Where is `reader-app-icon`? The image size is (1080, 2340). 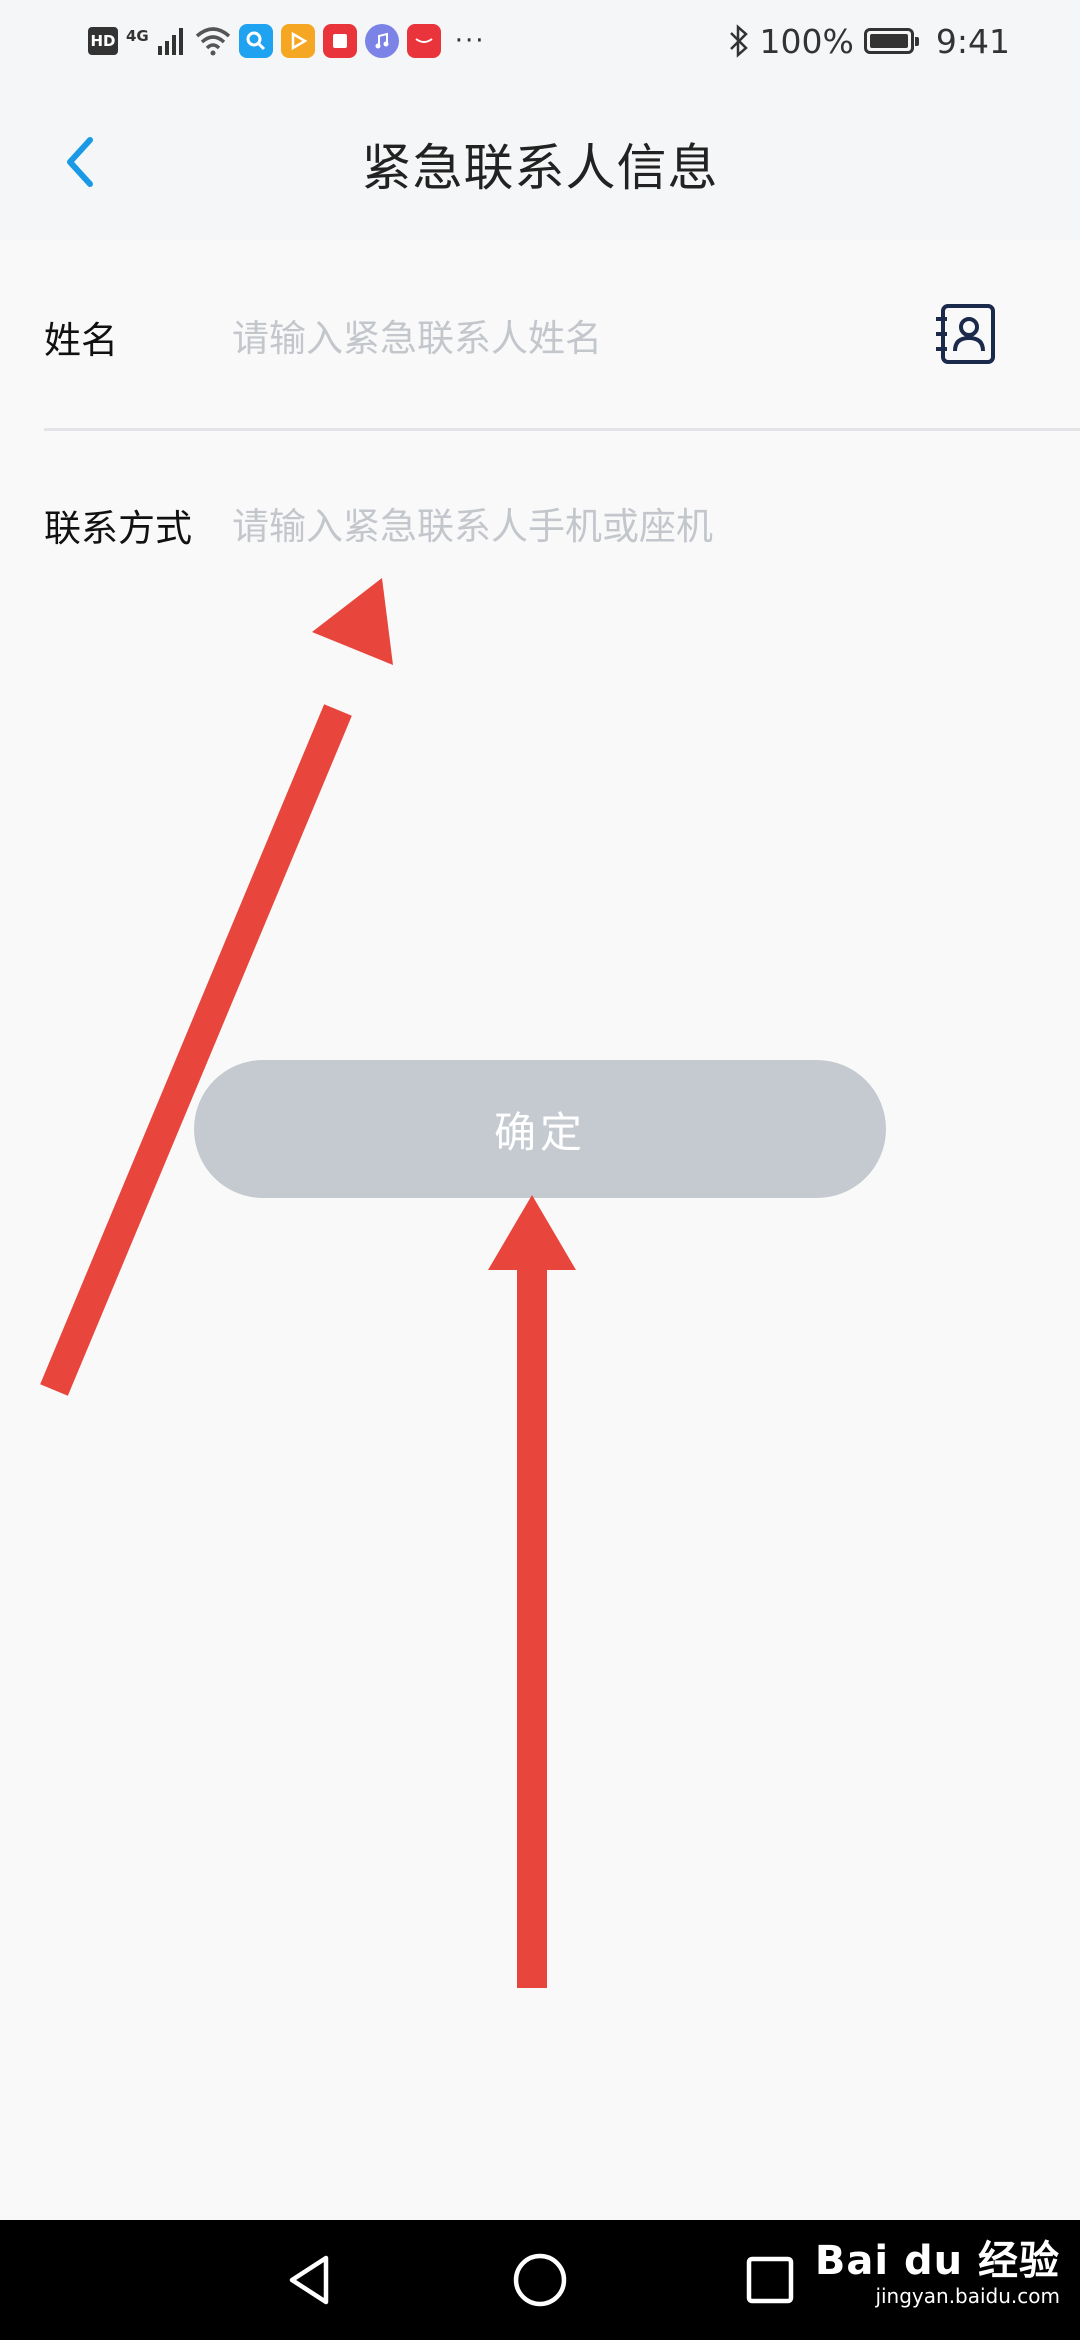
reader-app-icon is located at coordinates (339, 41).